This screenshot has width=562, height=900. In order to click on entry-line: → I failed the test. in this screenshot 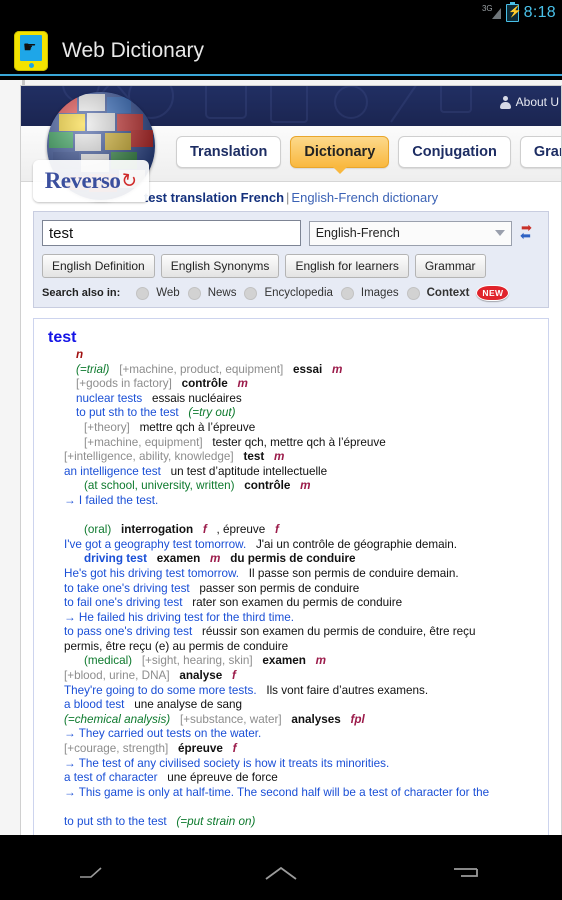, I will do `click(291, 501)`.